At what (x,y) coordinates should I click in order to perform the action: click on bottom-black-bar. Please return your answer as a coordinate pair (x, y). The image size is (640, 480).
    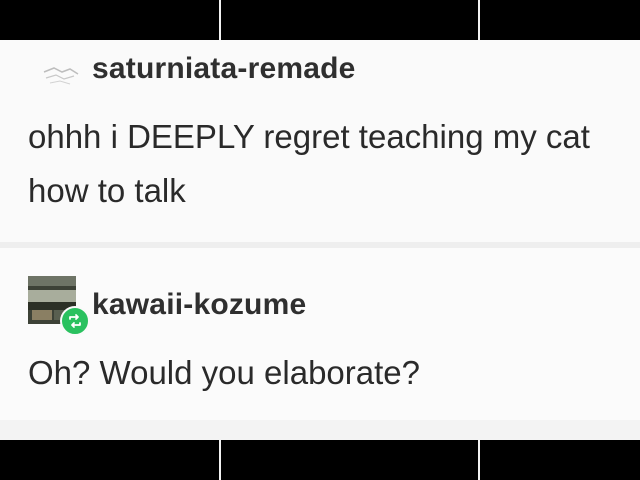
    Looking at the image, I should click on (320, 460).